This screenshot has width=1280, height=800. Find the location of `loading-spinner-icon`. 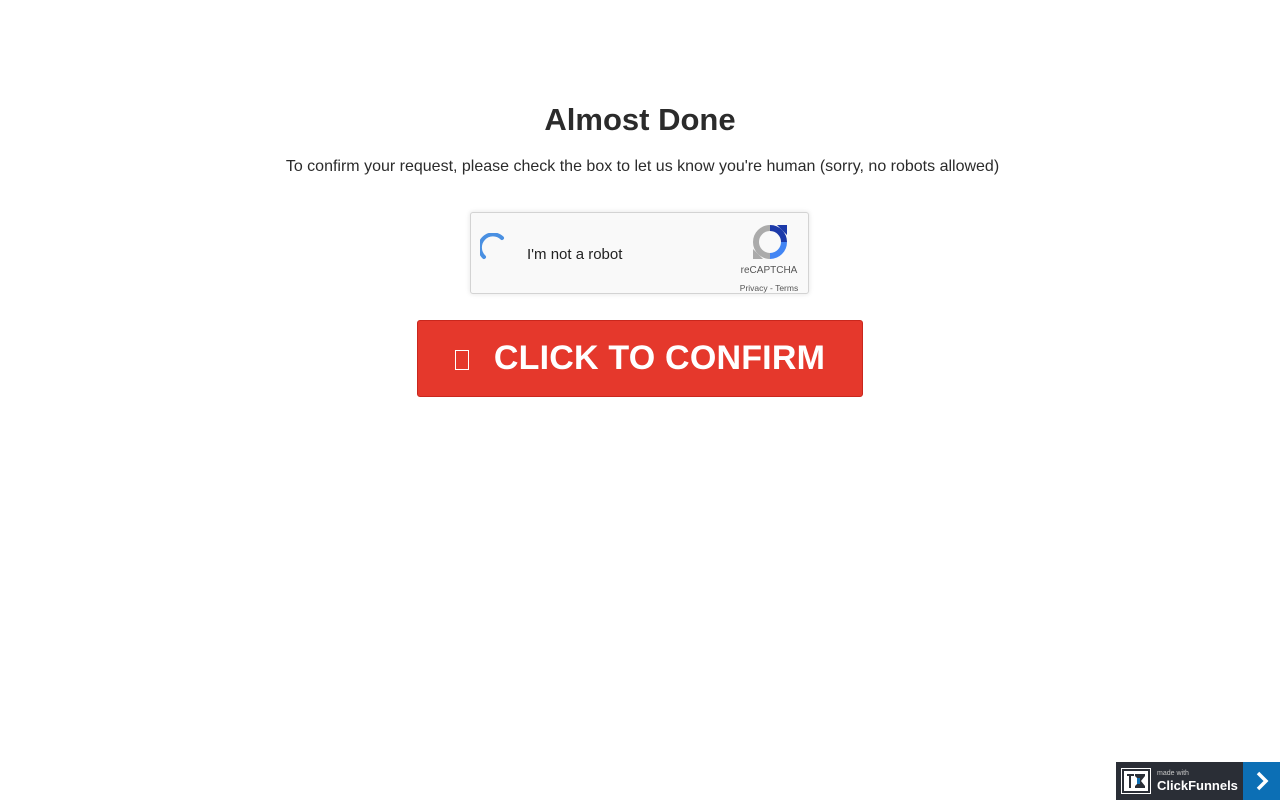

loading-spinner-icon is located at coordinates (495, 248).